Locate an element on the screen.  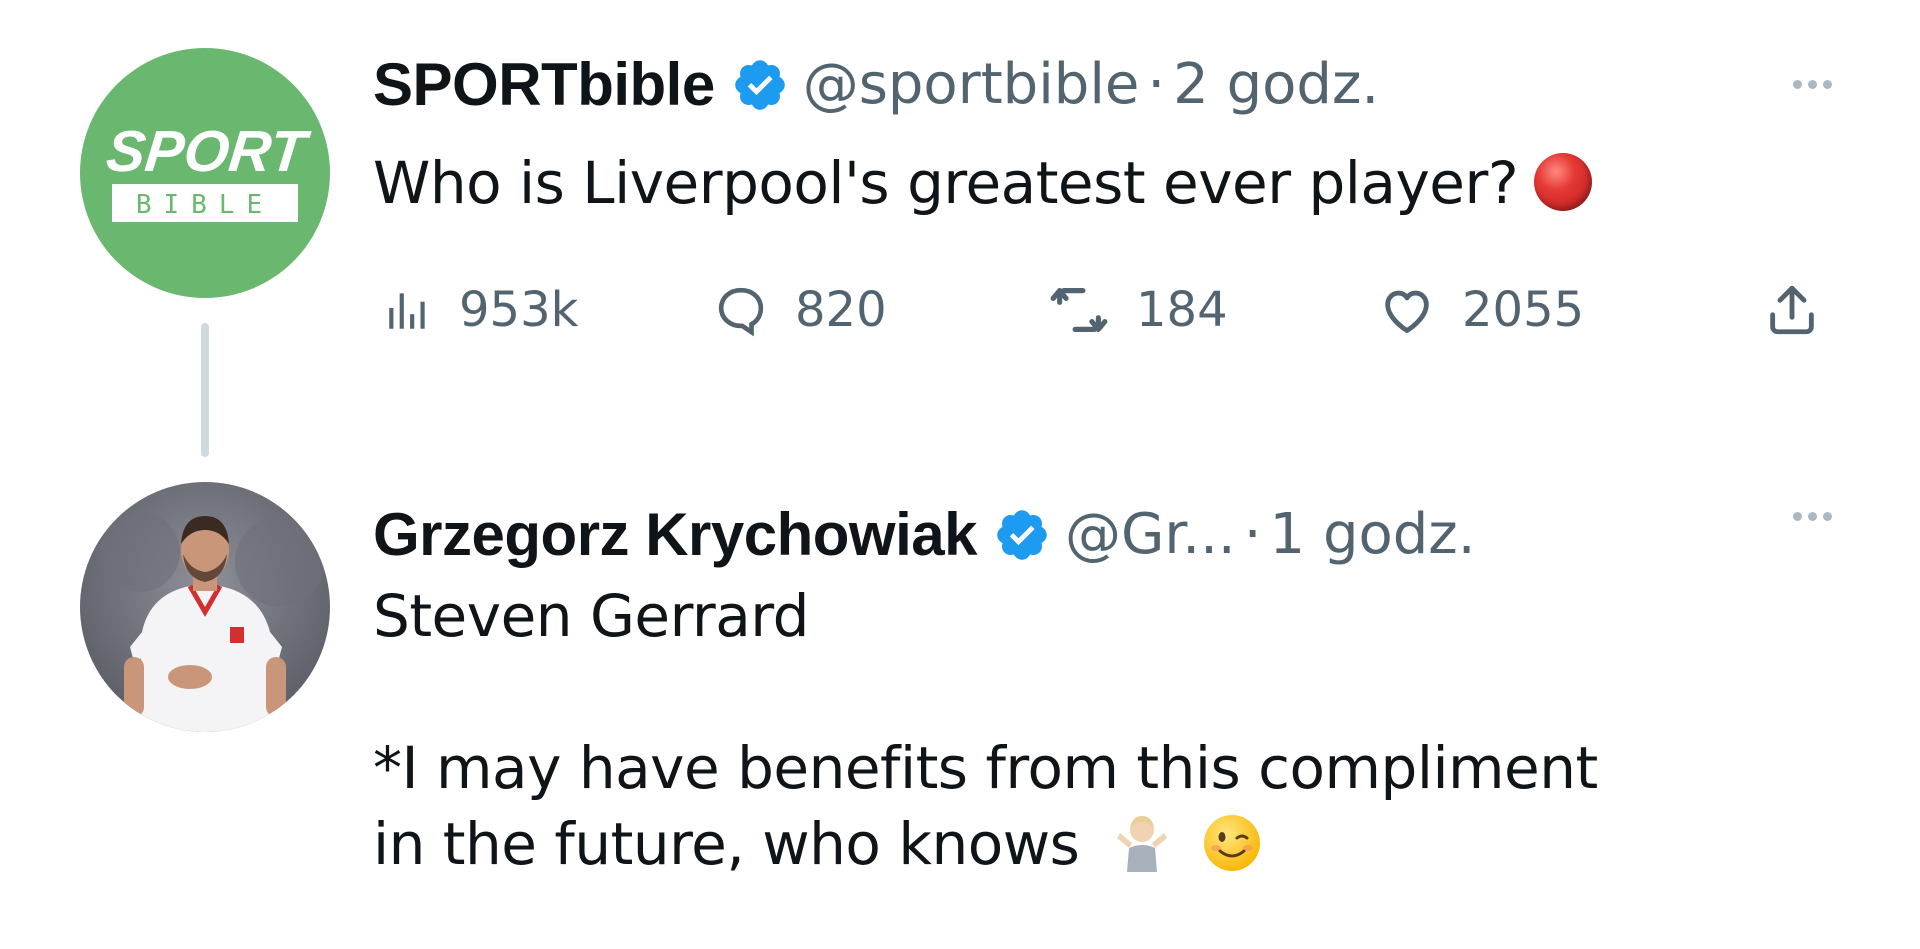
winking-face-emoji-icon is located at coordinates (1232, 852).